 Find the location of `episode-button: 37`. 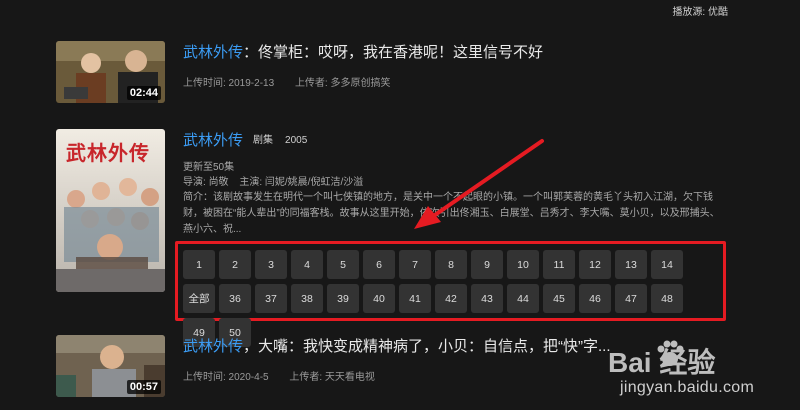

episode-button: 37 is located at coordinates (271, 298).